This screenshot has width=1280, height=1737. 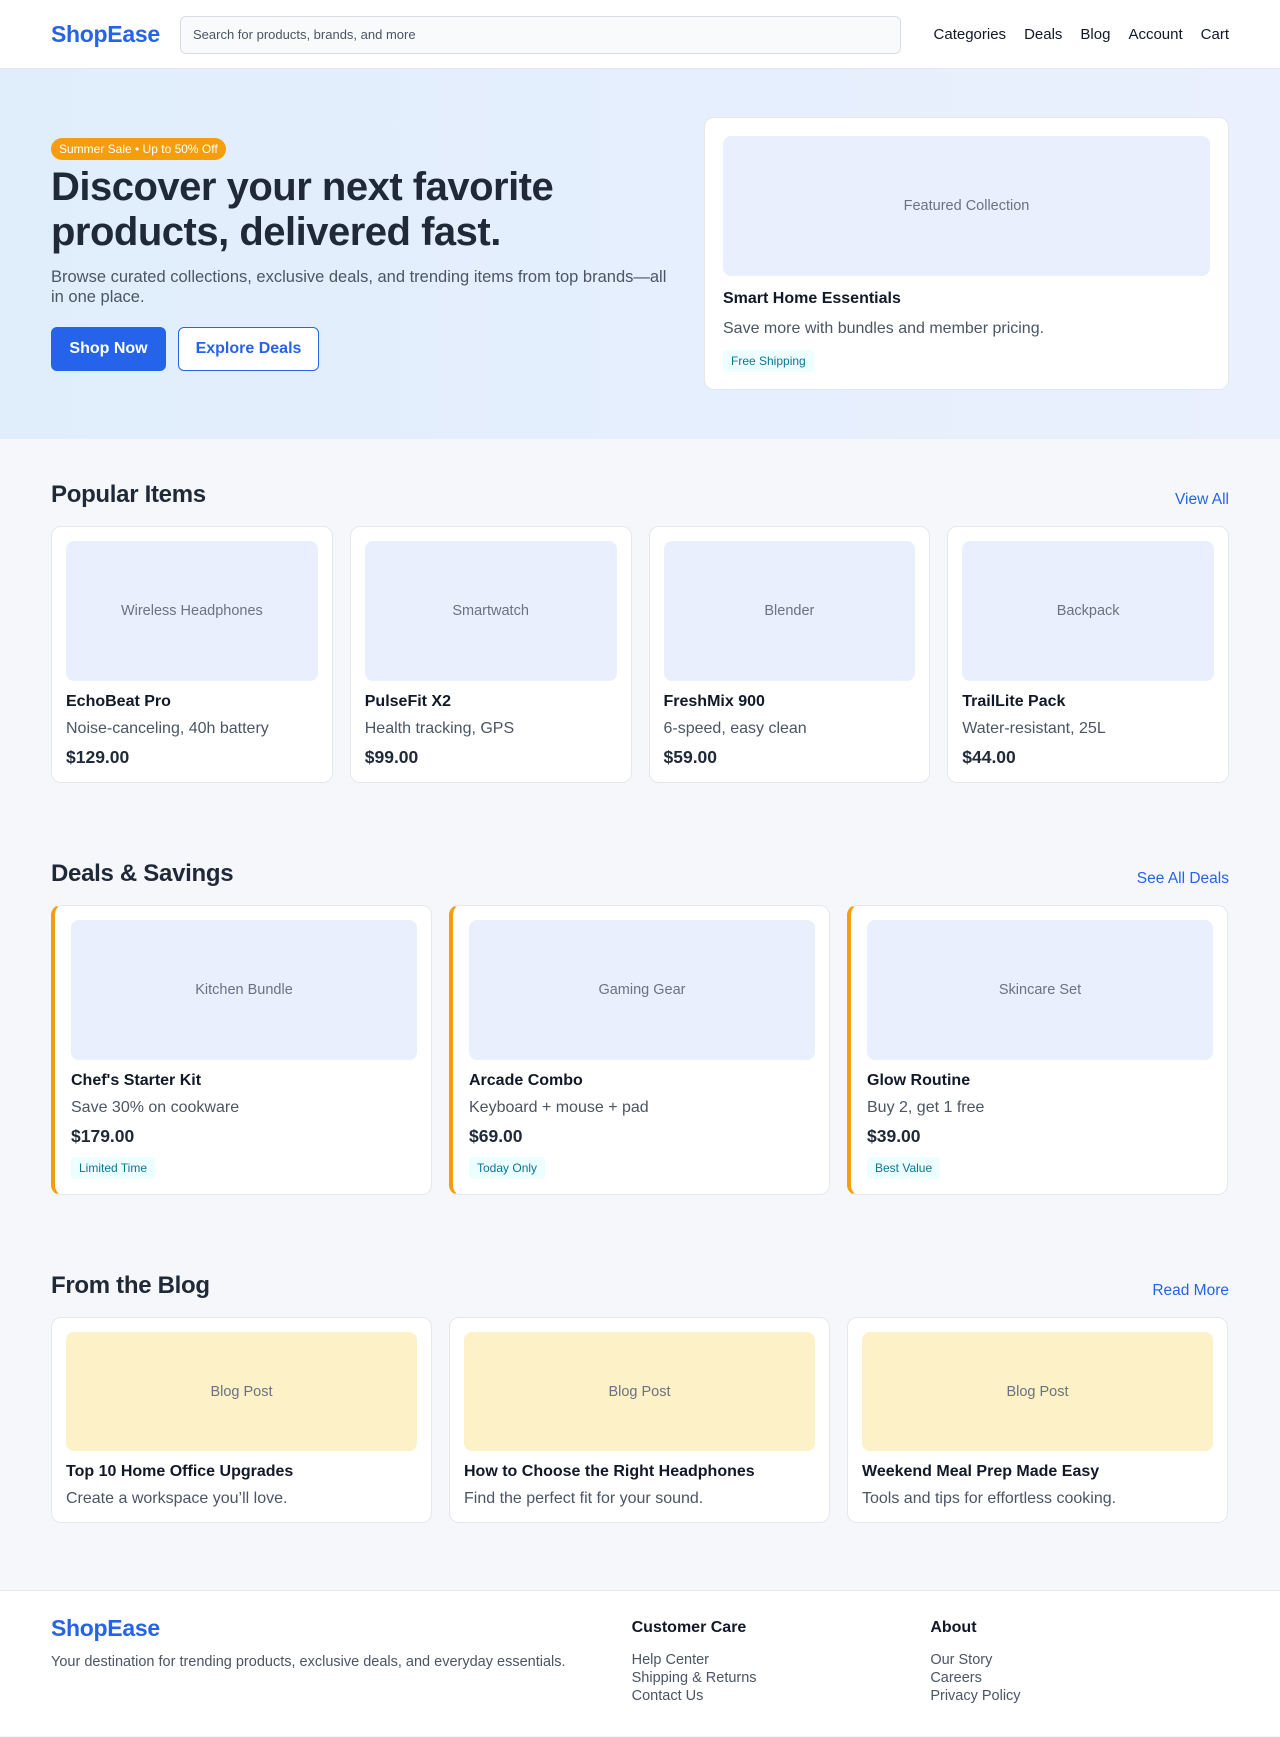 What do you see at coordinates (1190, 1291) in the screenshot?
I see `read-more-link: Read More` at bounding box center [1190, 1291].